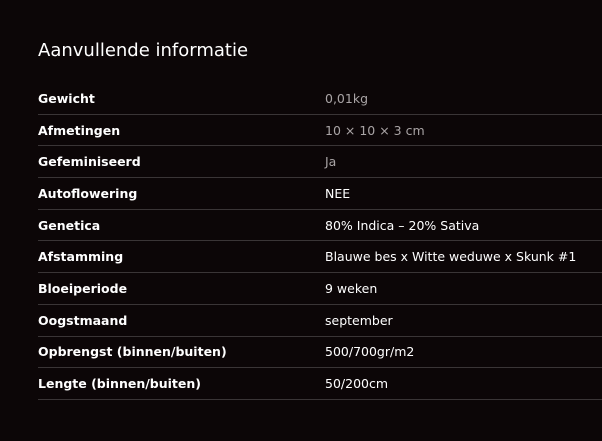 This screenshot has height=441, width=602. What do you see at coordinates (357, 384) in the screenshot?
I see `row-value: 50/200cm` at bounding box center [357, 384].